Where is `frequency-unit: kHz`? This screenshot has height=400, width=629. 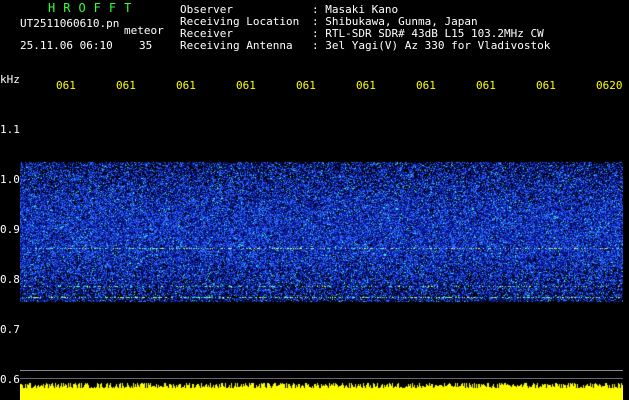 frequency-unit: kHz is located at coordinates (10, 79).